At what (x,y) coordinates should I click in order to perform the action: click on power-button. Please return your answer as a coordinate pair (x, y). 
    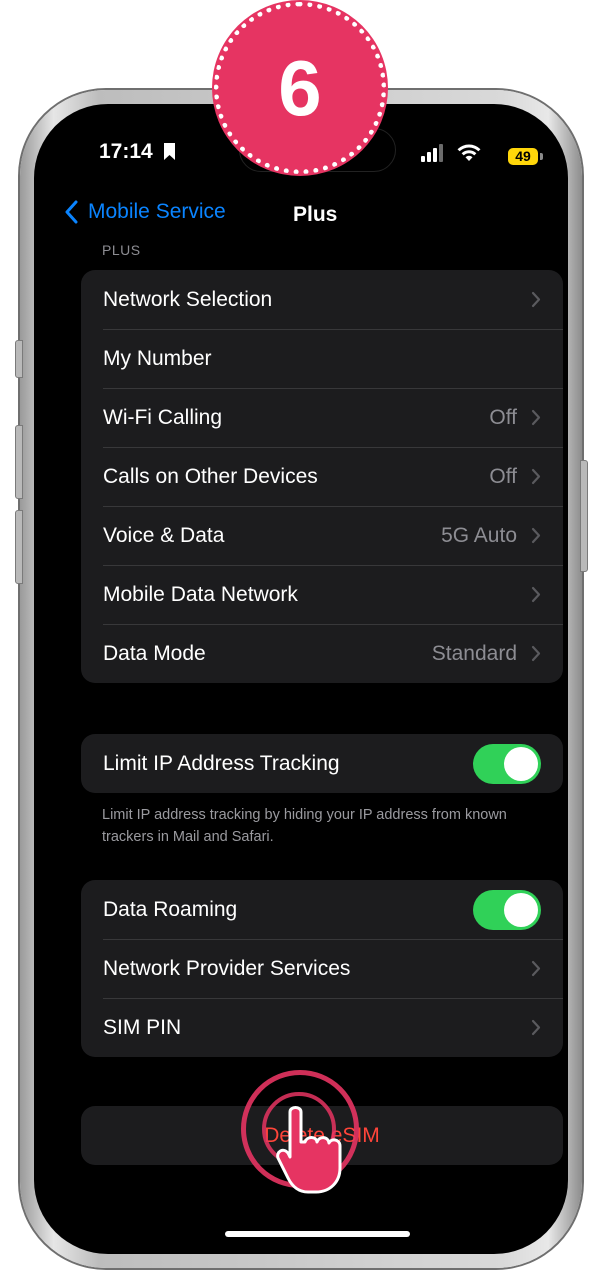
    Looking at the image, I should click on (584, 516).